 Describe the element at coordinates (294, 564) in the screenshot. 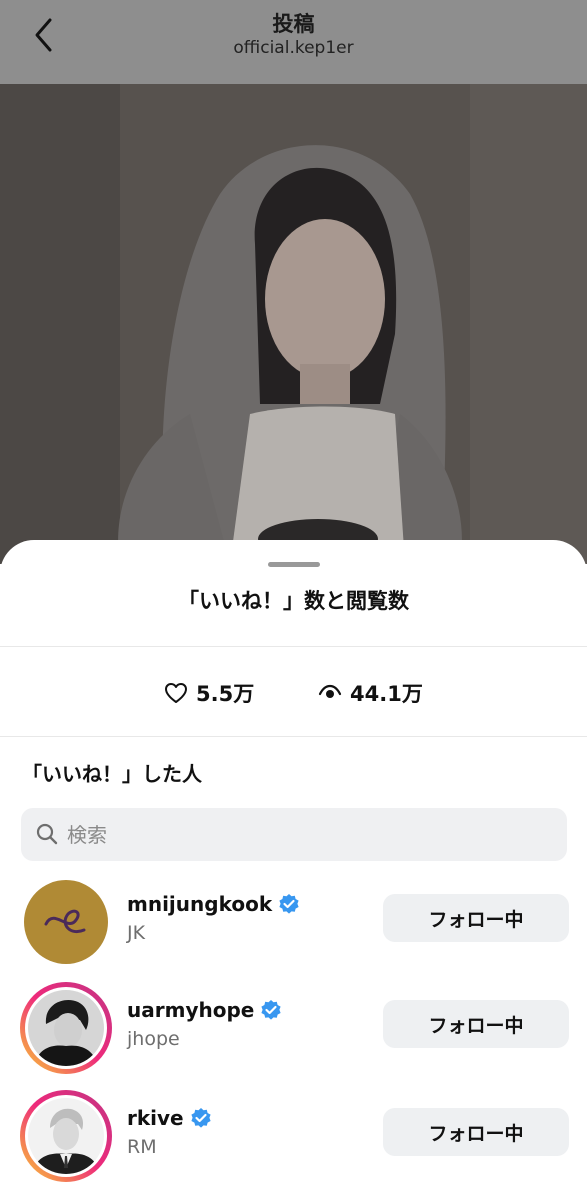

I see `sheet-grabber` at that location.